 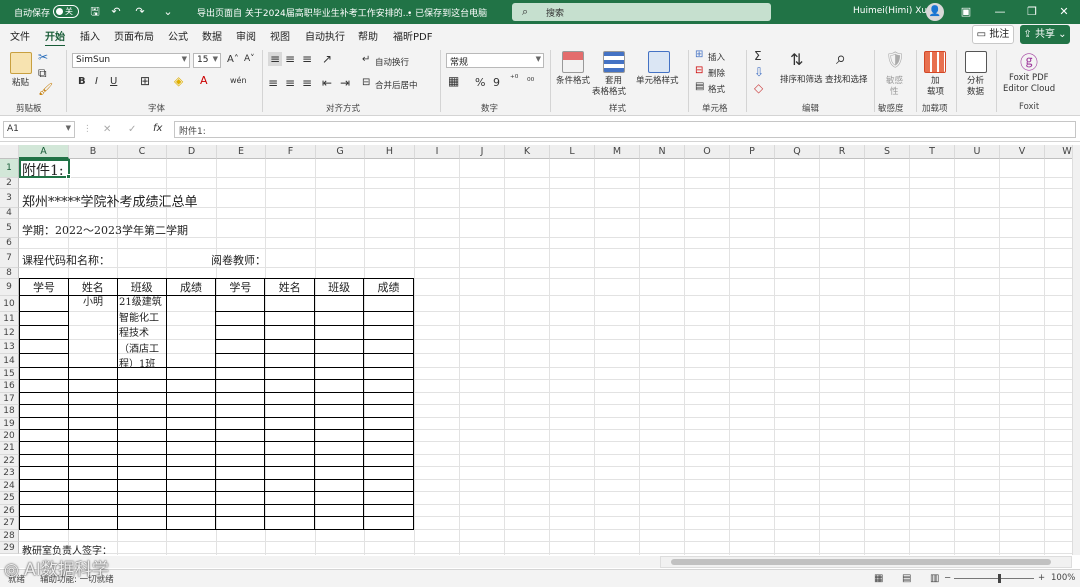 What do you see at coordinates (87, 129) in the screenshot?
I see `formula-options-icon: ⋮` at bounding box center [87, 129].